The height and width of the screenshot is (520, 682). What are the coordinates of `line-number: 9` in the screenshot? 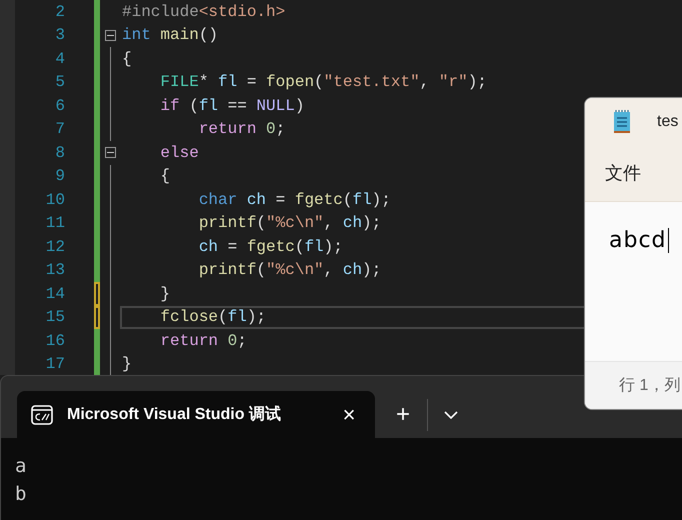 It's located at (59, 177).